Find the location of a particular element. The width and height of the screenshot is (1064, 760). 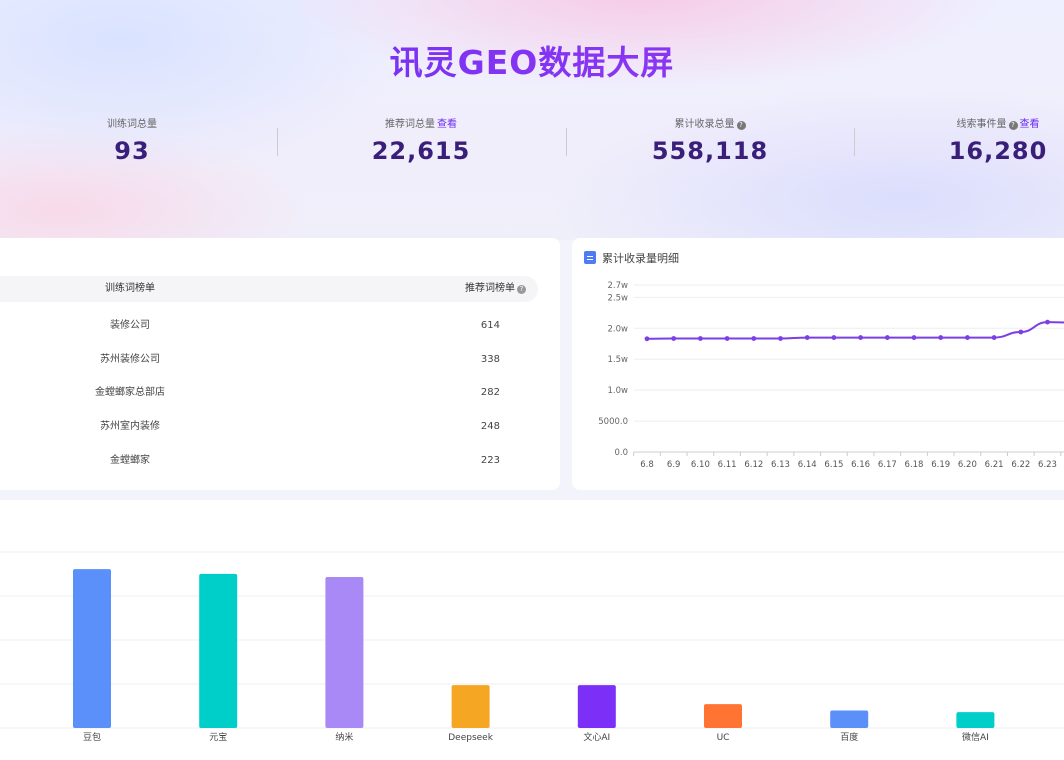

count-cell: 614 is located at coordinates (490, 325).